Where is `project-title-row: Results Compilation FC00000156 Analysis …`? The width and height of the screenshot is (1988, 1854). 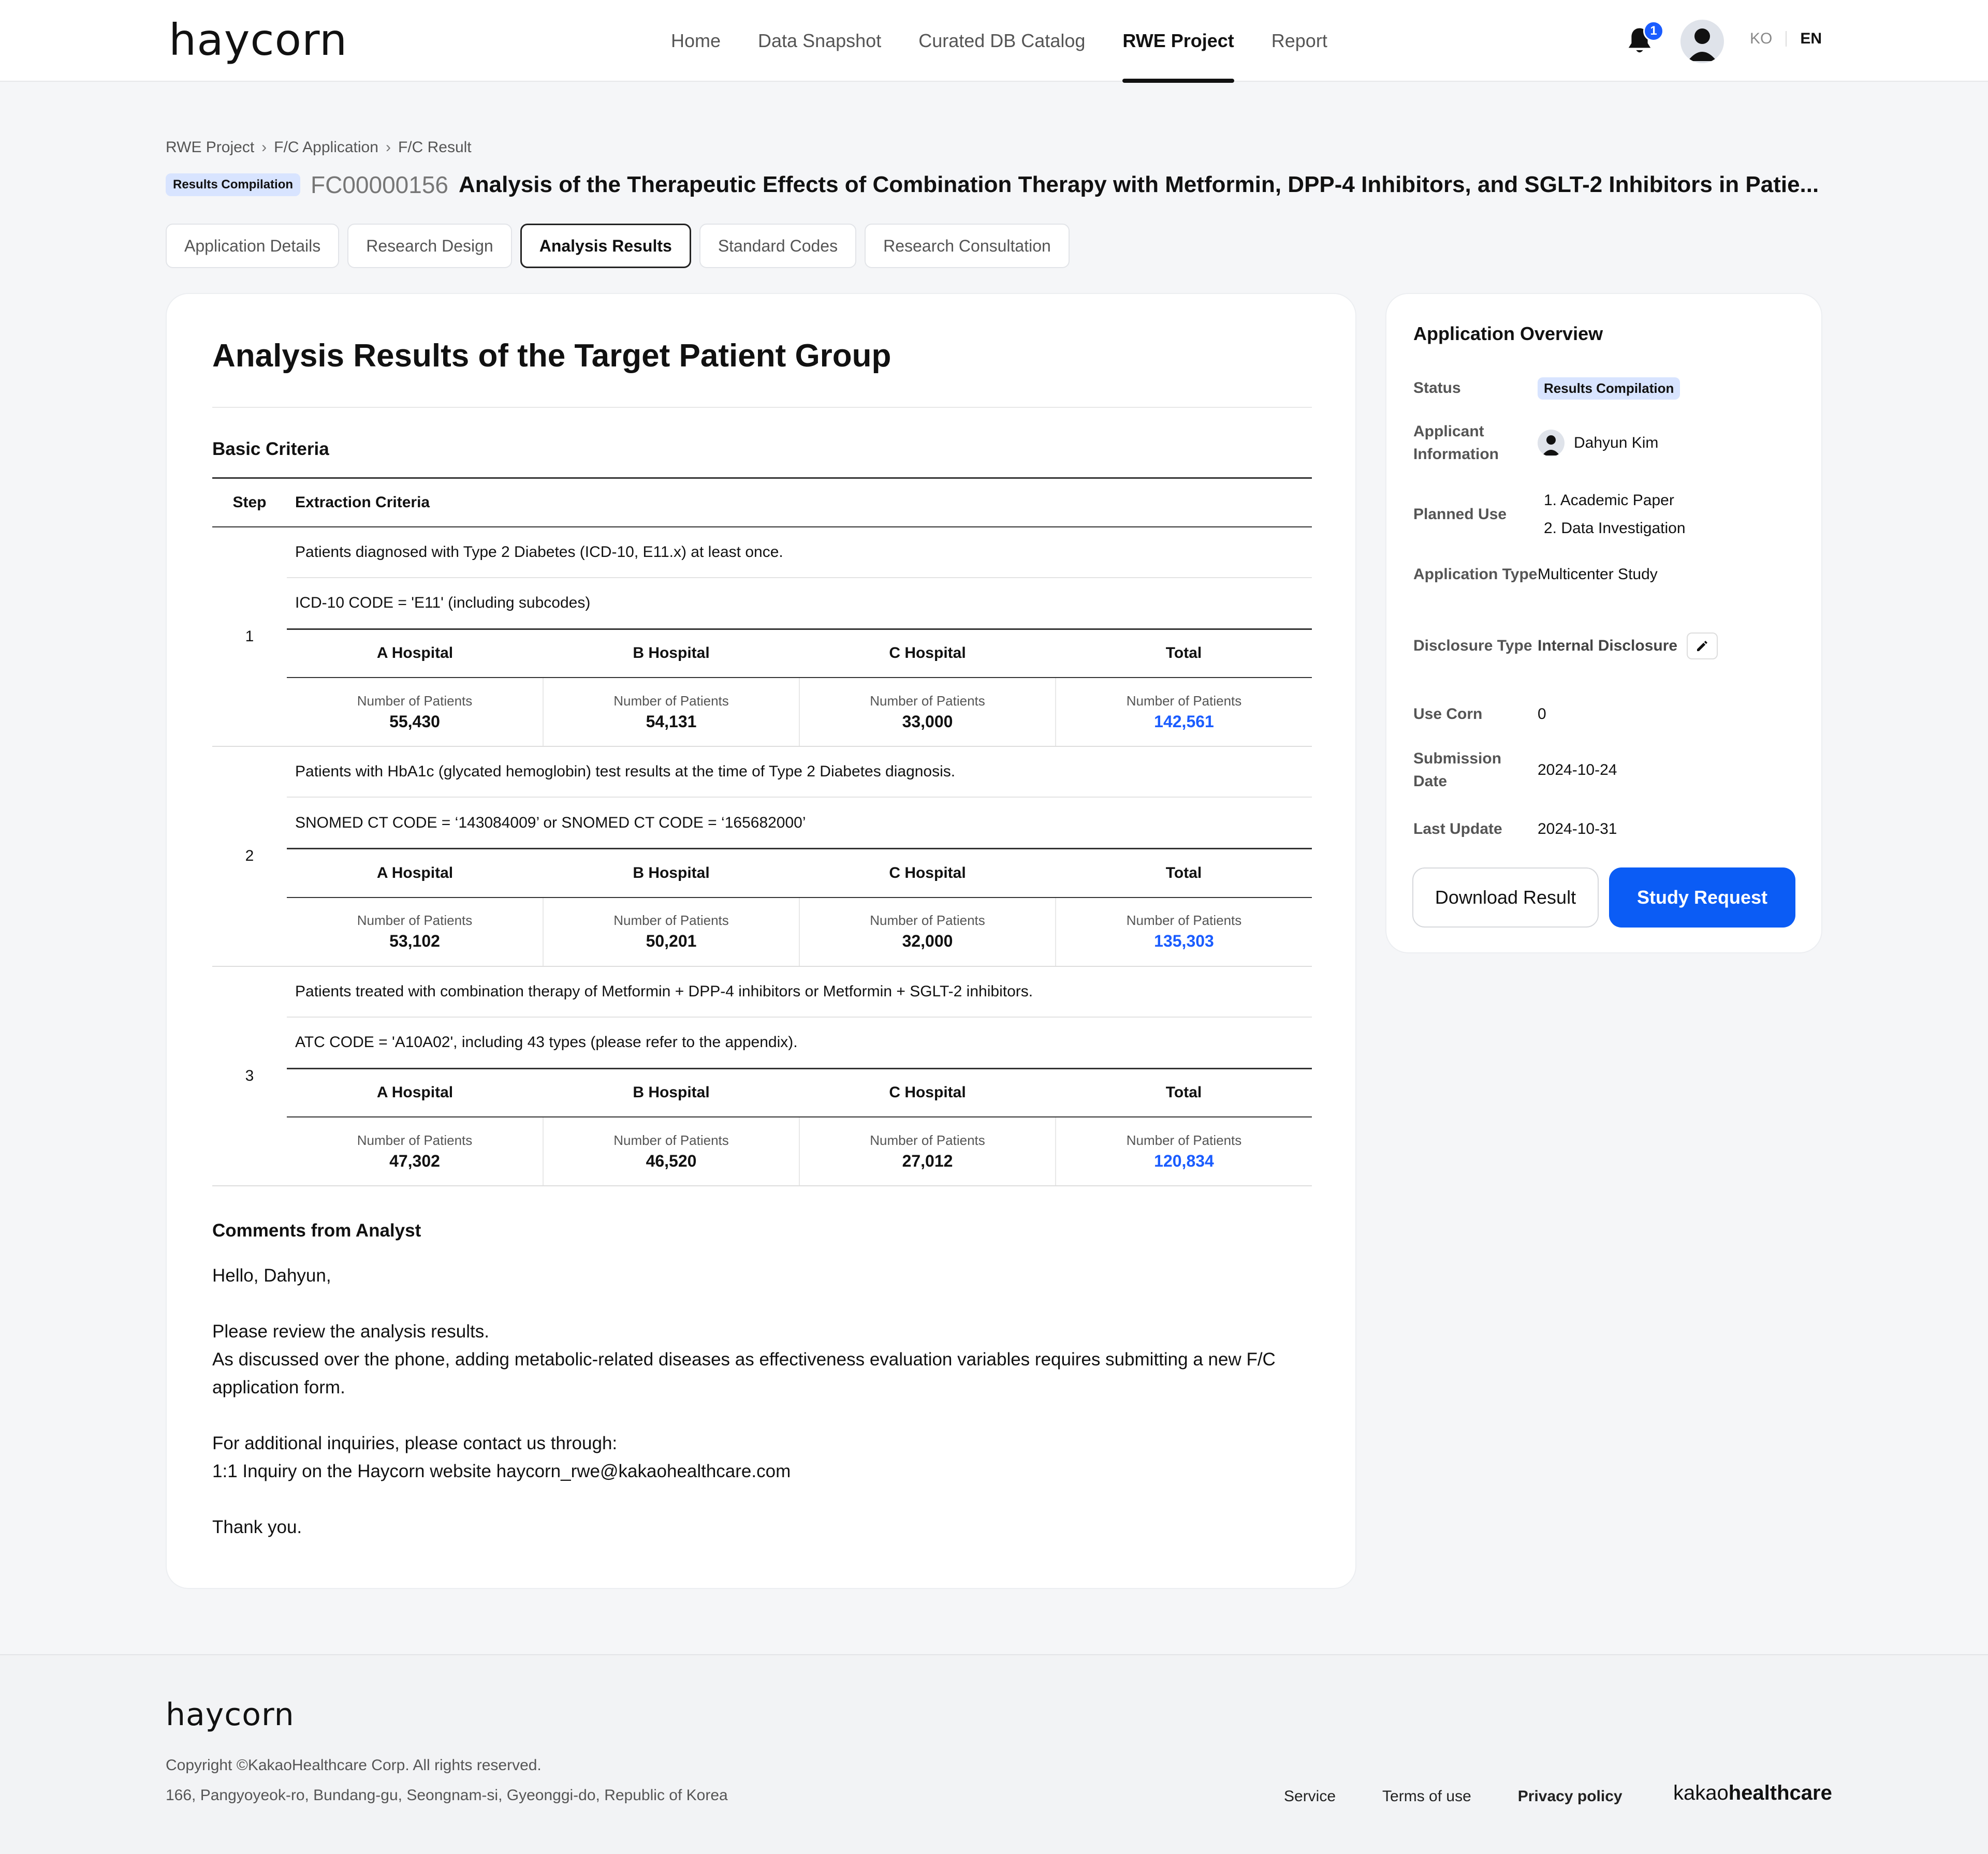
project-title-row: Results Compilation FC00000156 Analysis … is located at coordinates (992, 185).